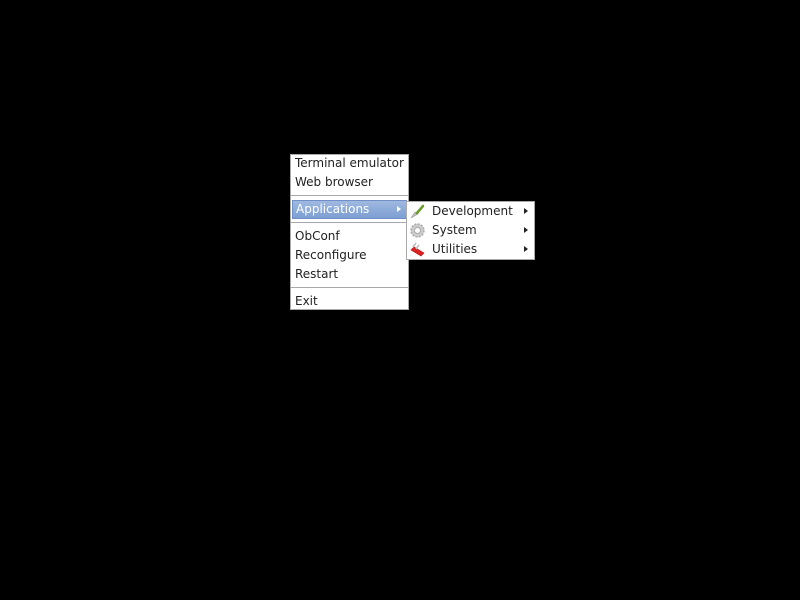 The height and width of the screenshot is (600, 800). I want to click on menu-item-reconfigure: Reconfigure, so click(349, 255).